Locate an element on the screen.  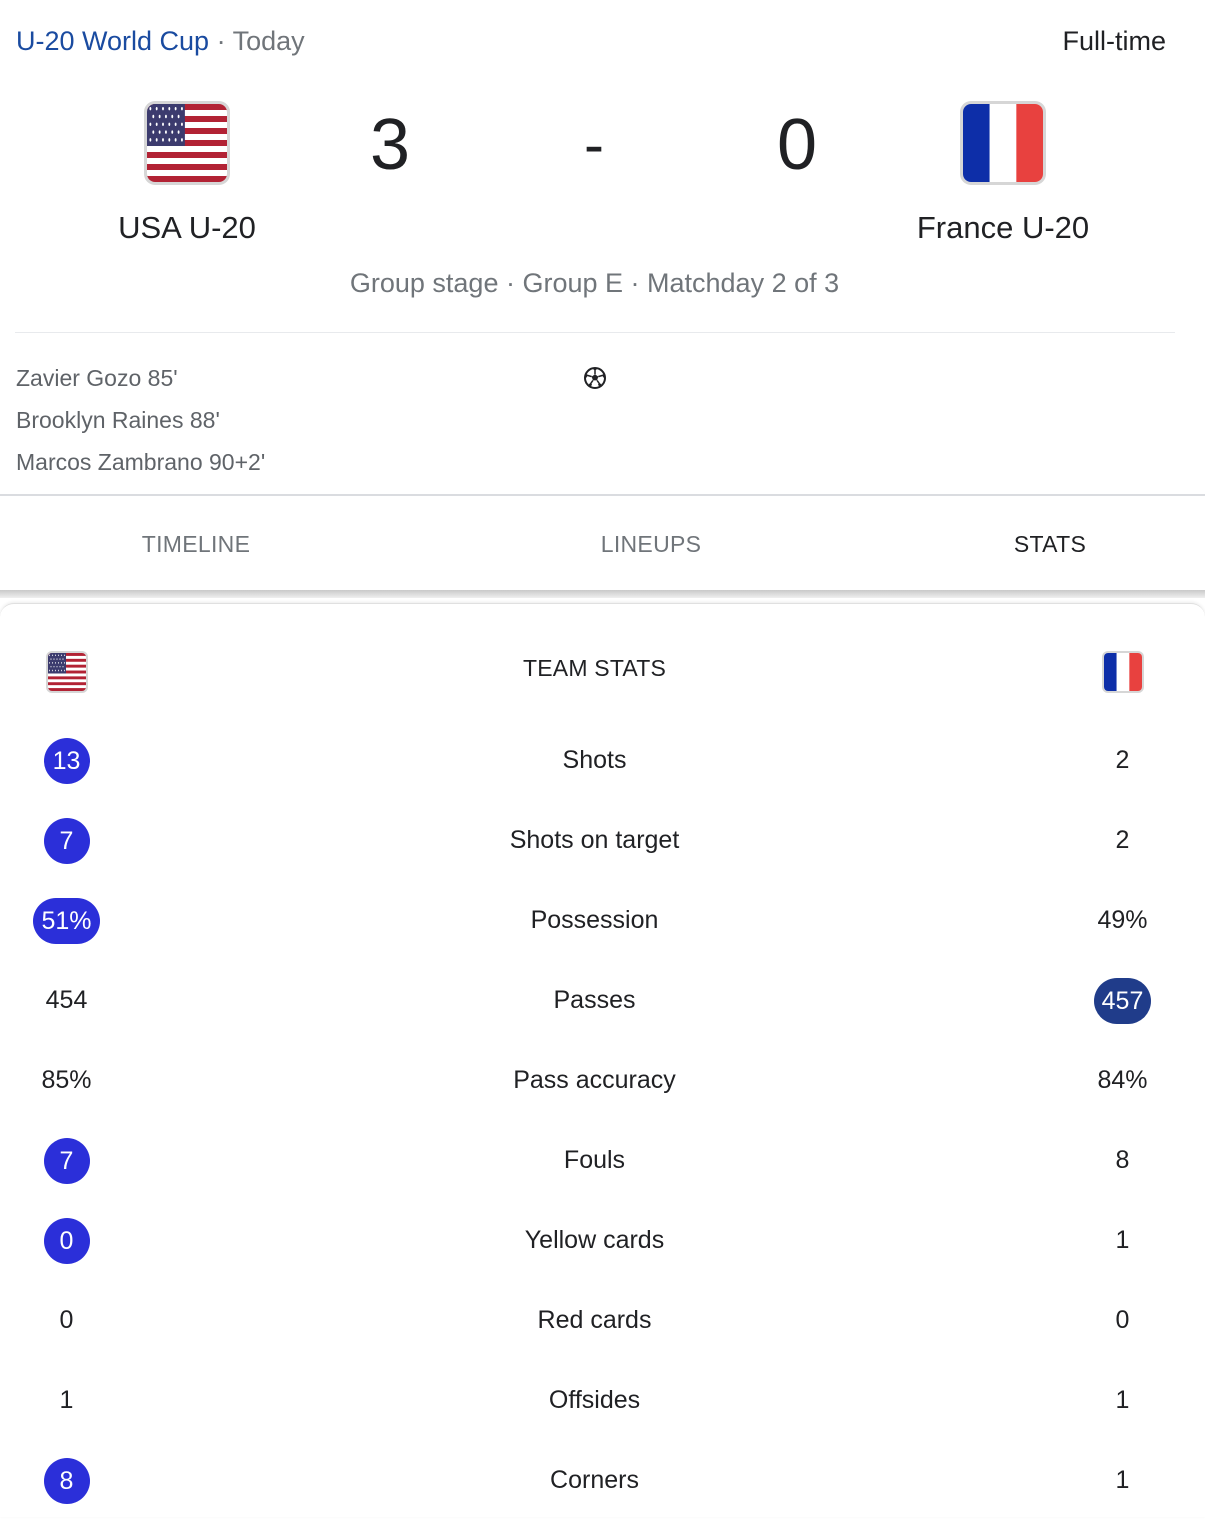
stat-row: Shots on target 7 2 is located at coordinates (602, 840).